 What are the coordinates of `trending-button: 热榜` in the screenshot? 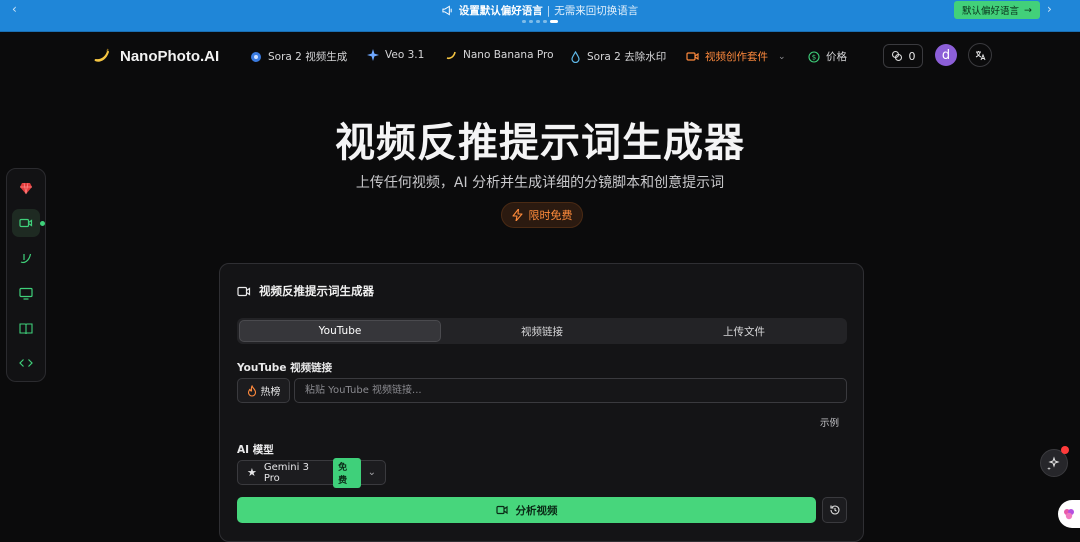 It's located at (263, 390).